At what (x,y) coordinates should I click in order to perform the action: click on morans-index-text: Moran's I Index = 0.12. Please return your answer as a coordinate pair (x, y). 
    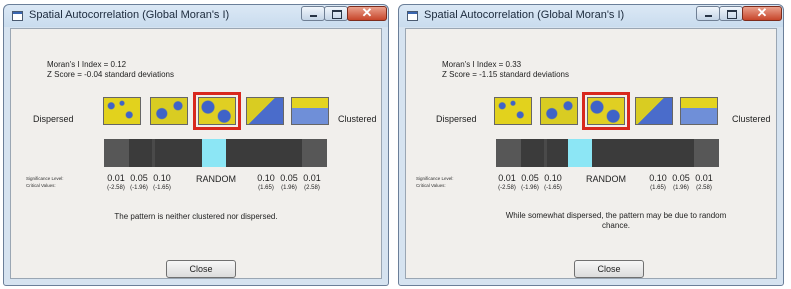
    Looking at the image, I should click on (87, 64).